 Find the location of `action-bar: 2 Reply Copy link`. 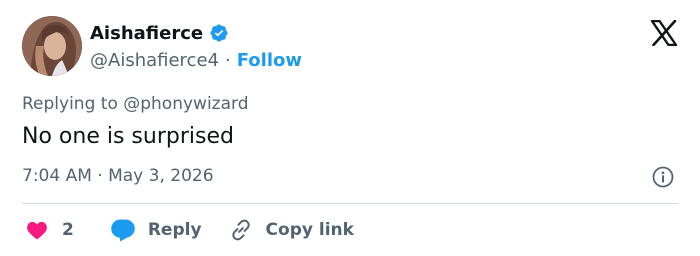

action-bar: 2 Reply Copy link is located at coordinates (190, 230).